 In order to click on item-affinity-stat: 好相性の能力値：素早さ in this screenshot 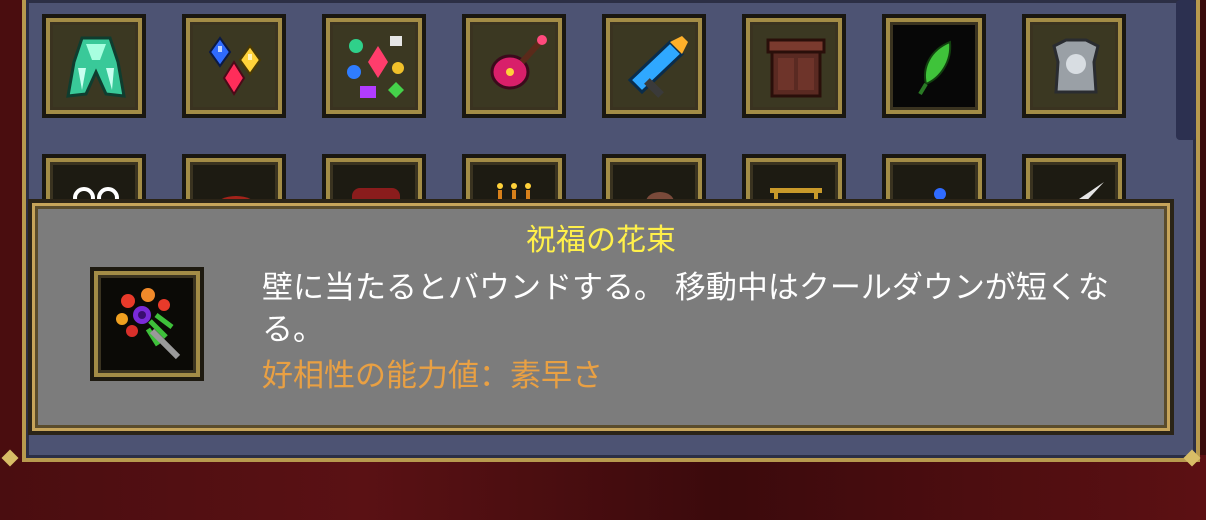, I will do `click(432, 376)`.